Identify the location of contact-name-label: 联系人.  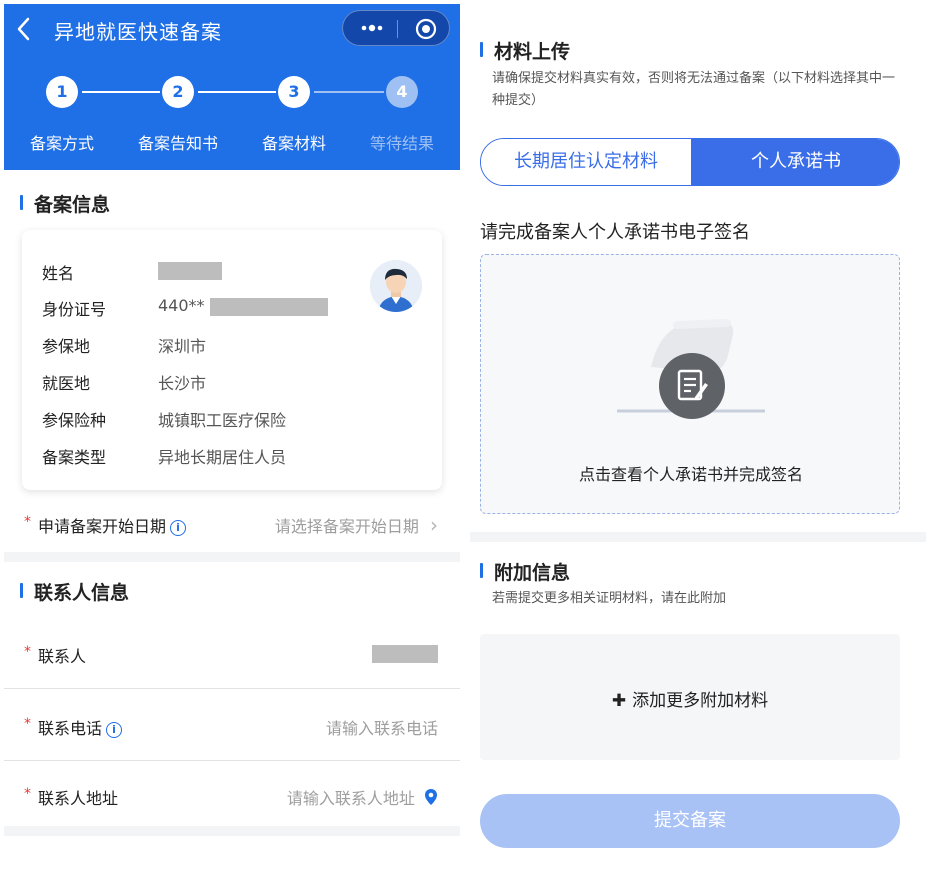
(62, 656).